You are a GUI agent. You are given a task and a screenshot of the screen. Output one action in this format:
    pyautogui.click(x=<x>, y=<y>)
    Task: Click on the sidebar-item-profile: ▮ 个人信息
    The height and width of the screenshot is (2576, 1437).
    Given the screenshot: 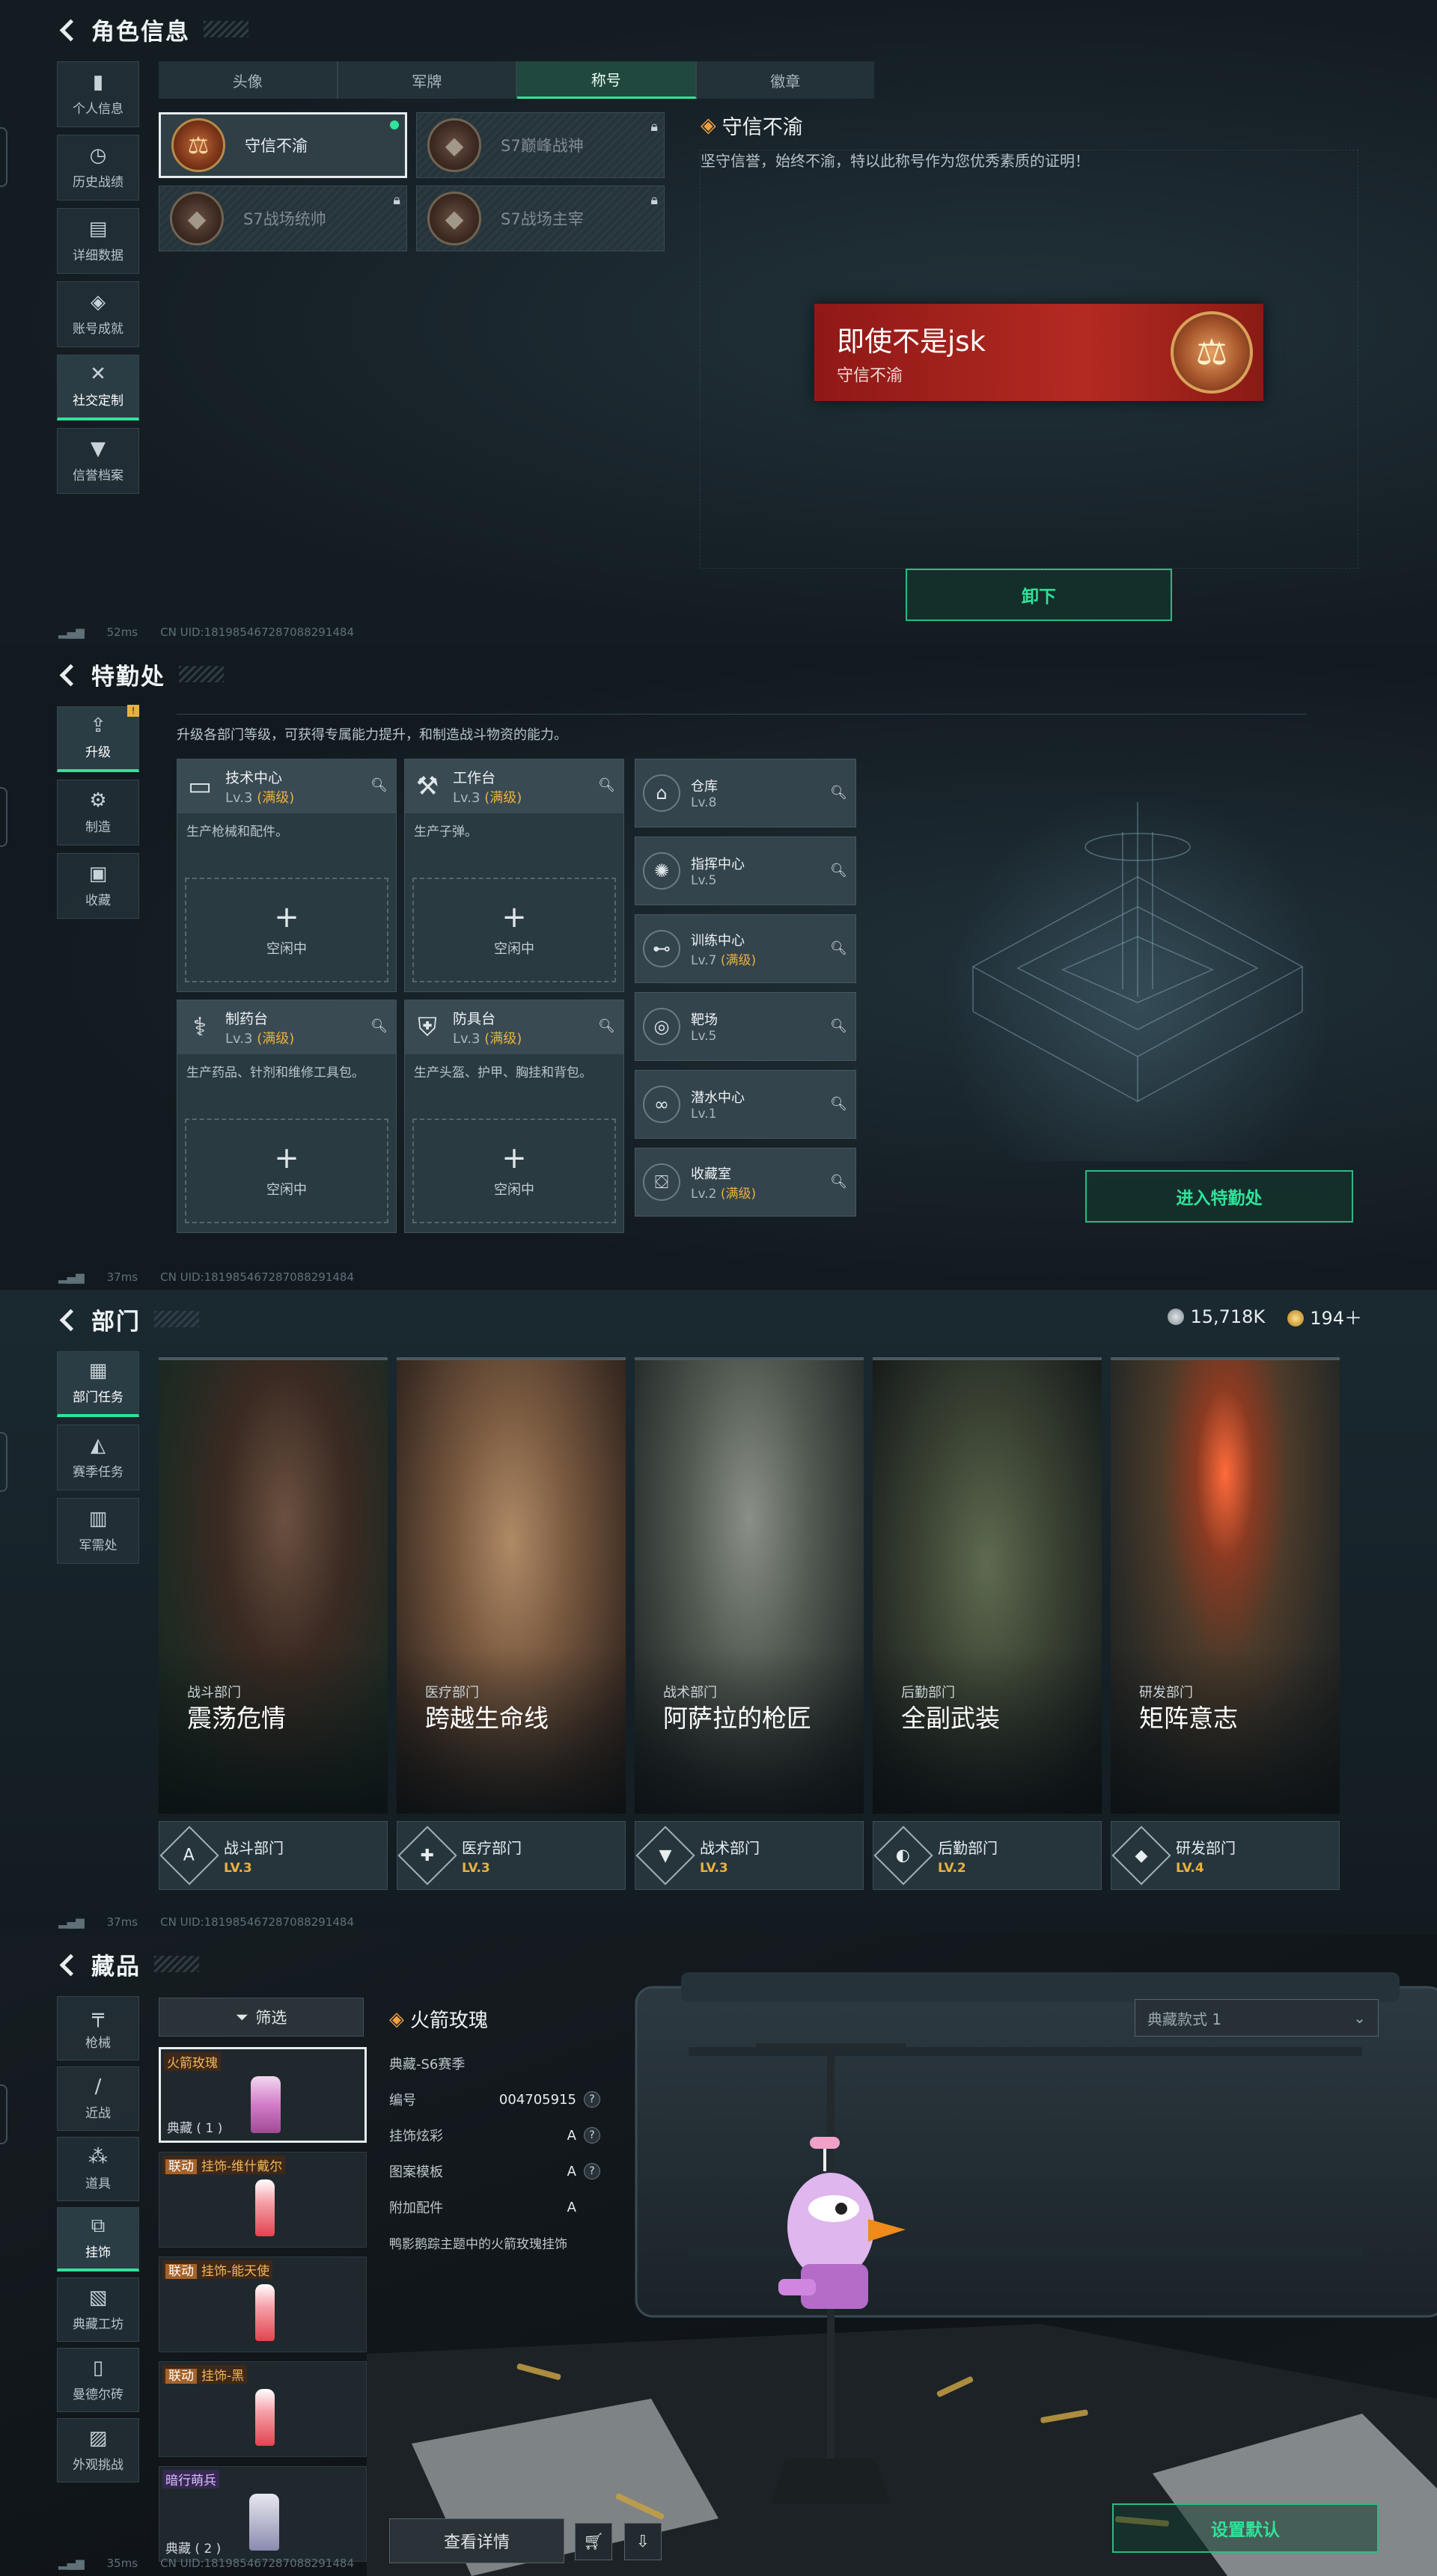 What is the action you would take?
    pyautogui.click(x=98, y=94)
    